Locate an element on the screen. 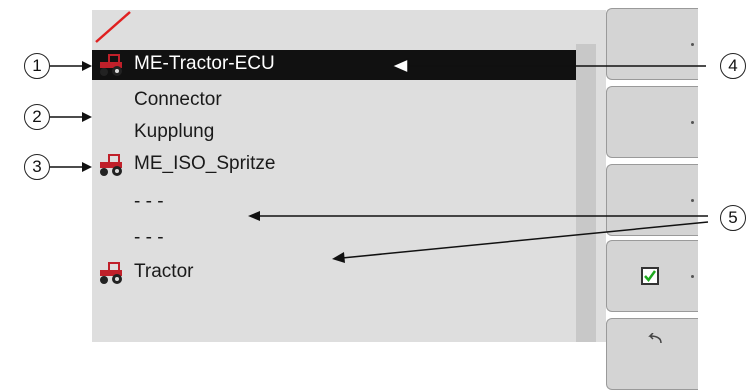  callout-5: 5 is located at coordinates (733, 218).